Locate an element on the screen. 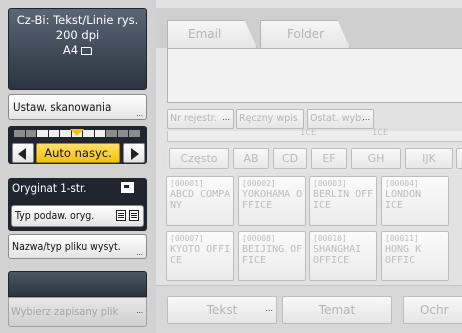 The height and width of the screenshot is (333, 462). destination-number: [00003] is located at coordinates (330, 183).